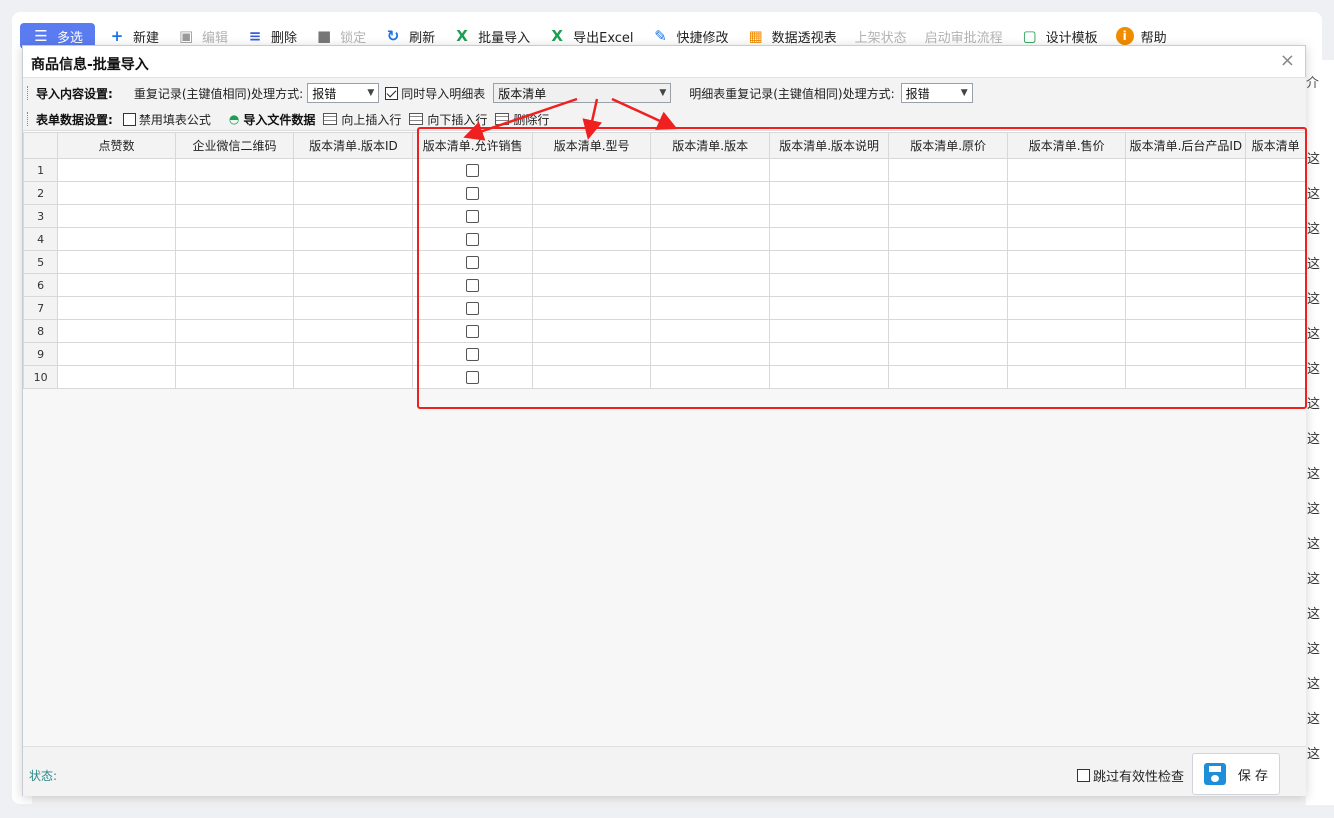 This screenshot has width=1334, height=818. What do you see at coordinates (936, 93) in the screenshot?
I see `detail-duplicate-select: 报错 ▼` at bounding box center [936, 93].